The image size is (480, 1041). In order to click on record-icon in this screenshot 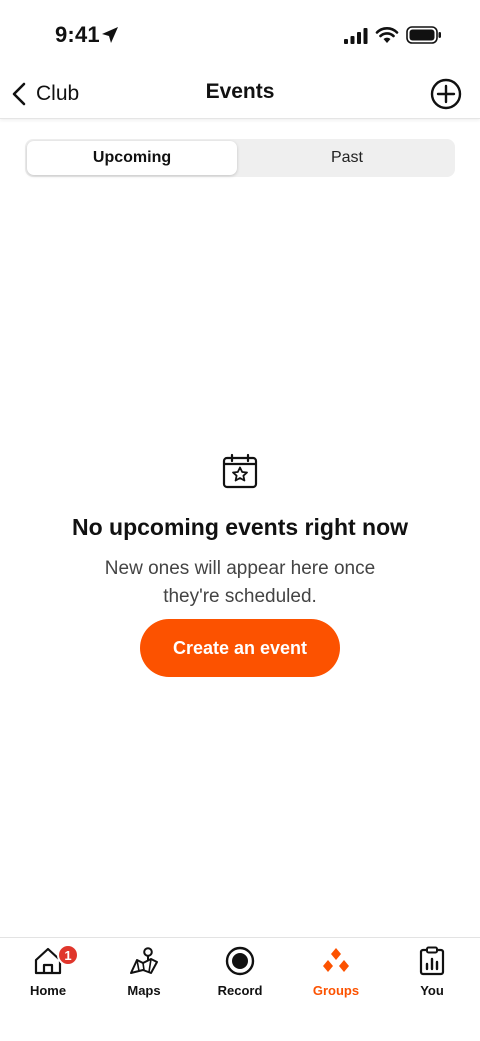, I will do `click(240, 961)`.